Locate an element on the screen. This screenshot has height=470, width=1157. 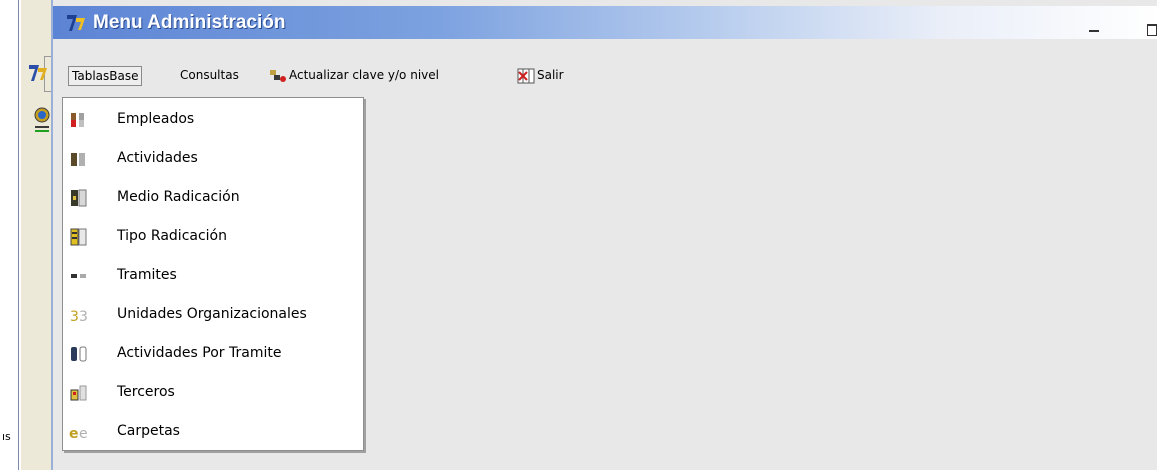
desktop-text-fragment: ıs is located at coordinates (6, 436).